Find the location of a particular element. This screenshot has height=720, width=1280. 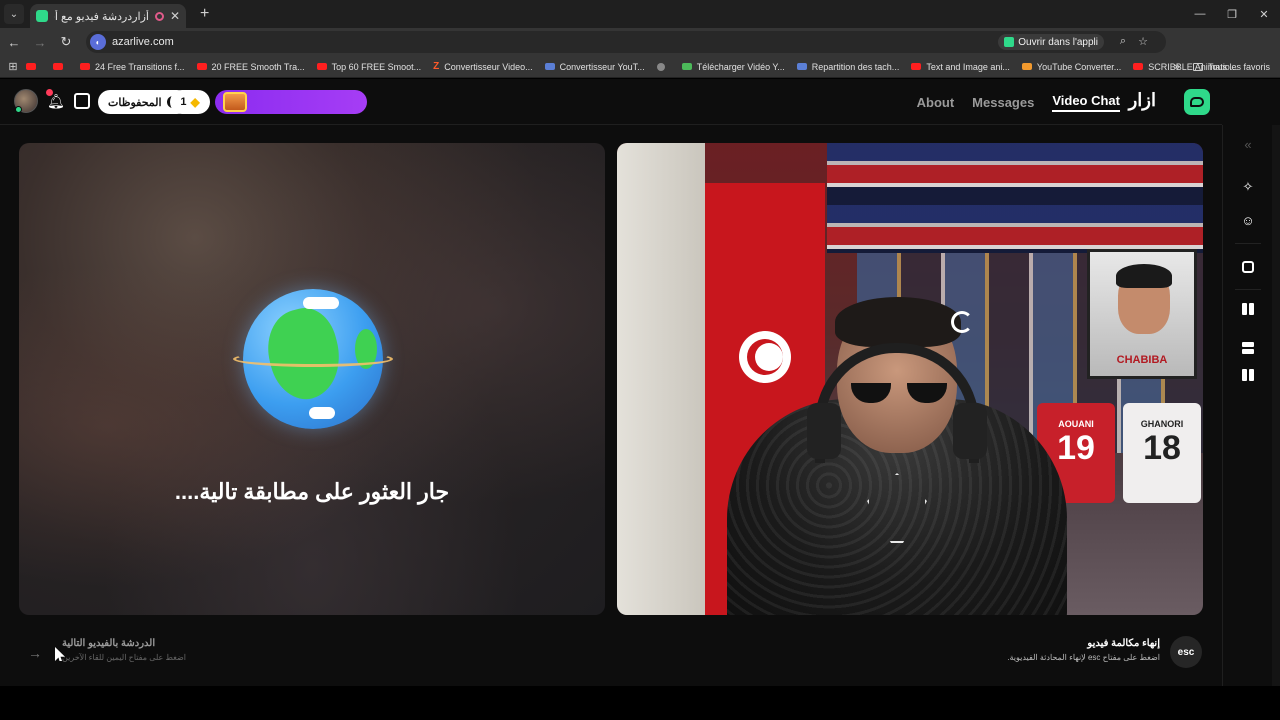

nav-messages: Messages is located at coordinates (1003, 102).